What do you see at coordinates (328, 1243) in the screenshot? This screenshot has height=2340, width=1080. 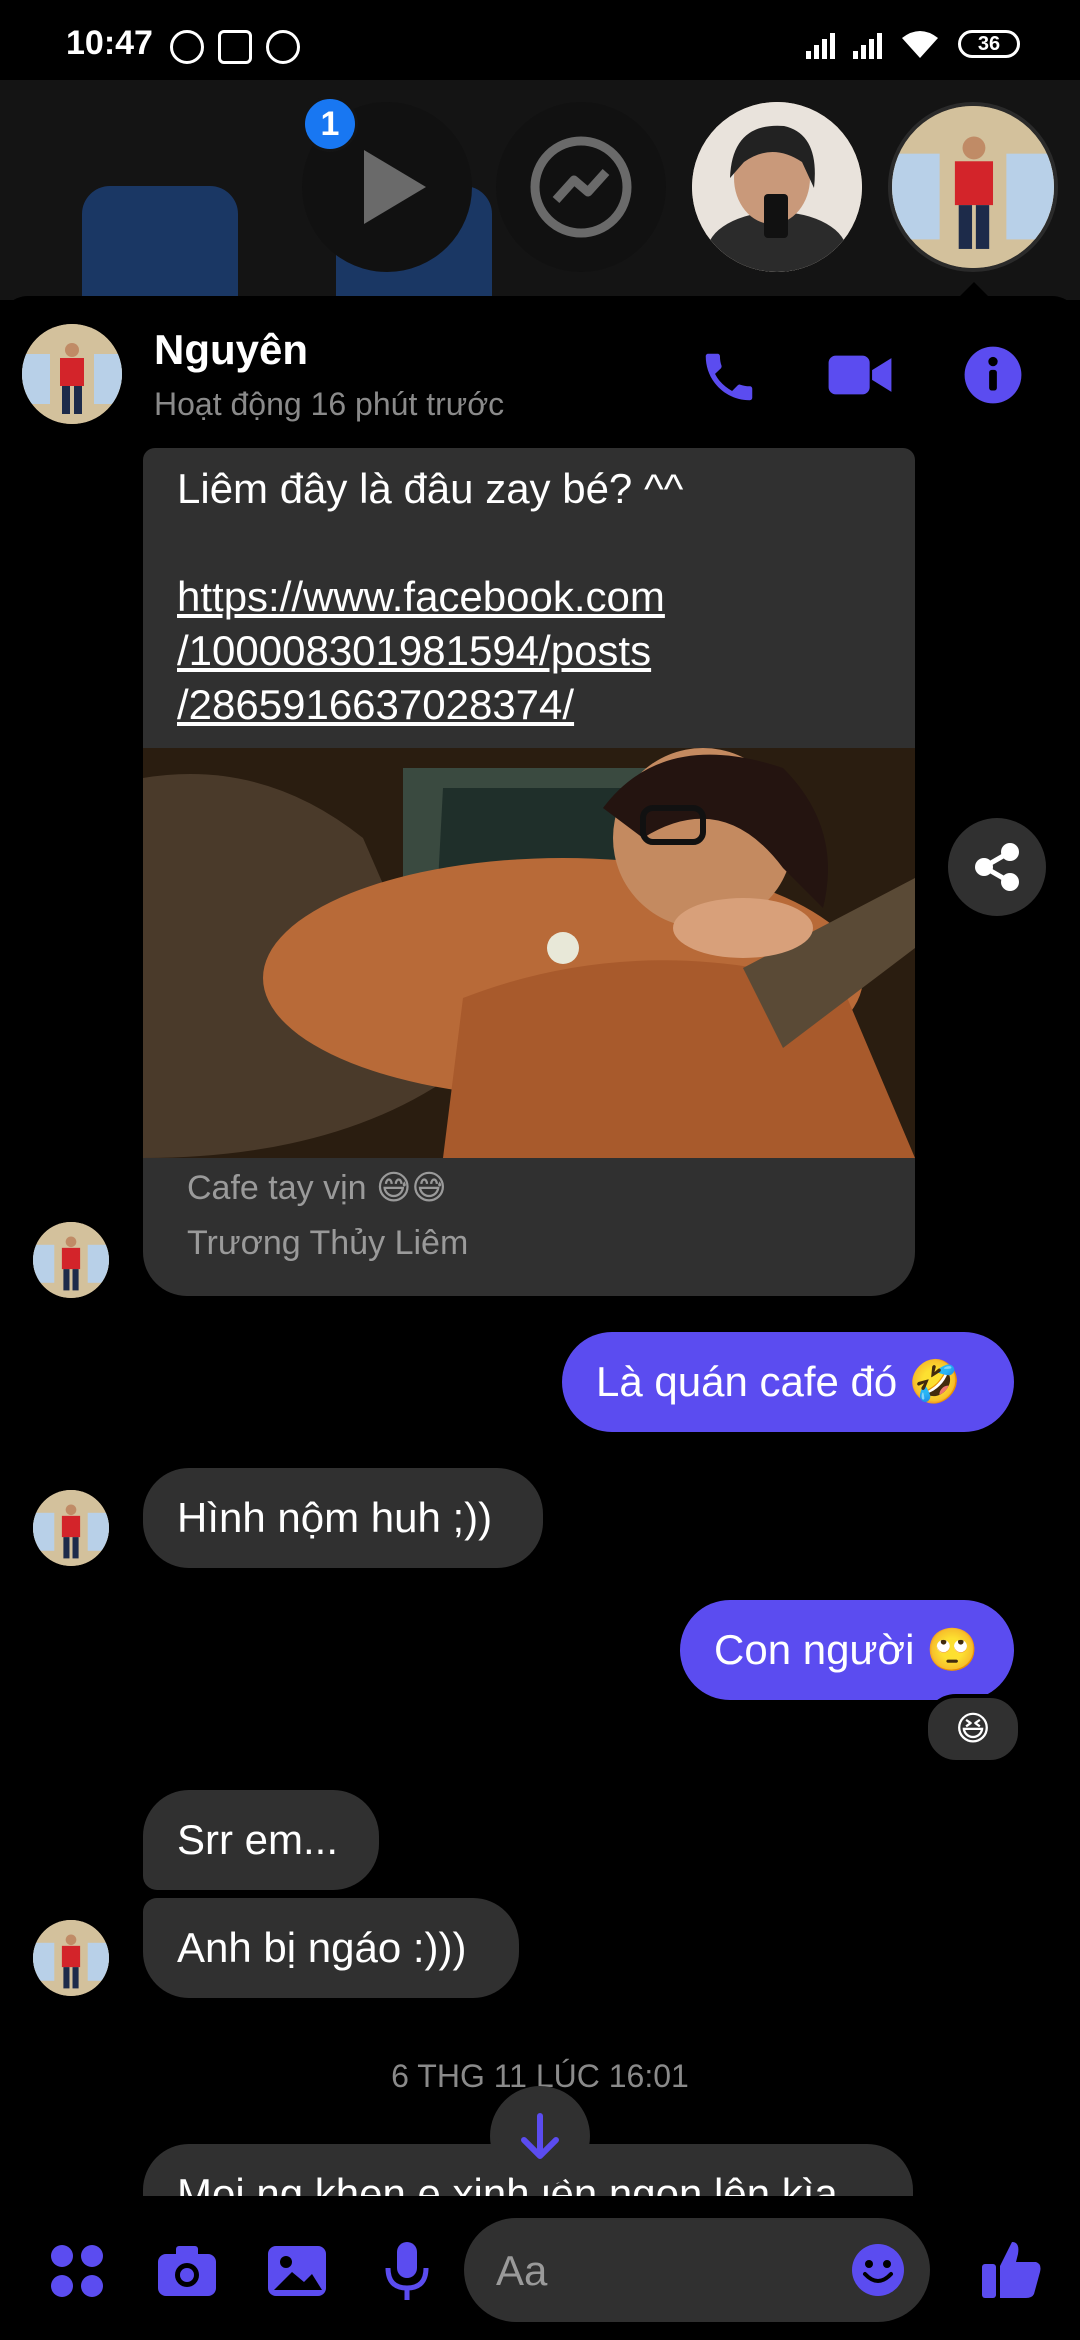 I see `shared-post-author: Trương Thủy Liêm` at bounding box center [328, 1243].